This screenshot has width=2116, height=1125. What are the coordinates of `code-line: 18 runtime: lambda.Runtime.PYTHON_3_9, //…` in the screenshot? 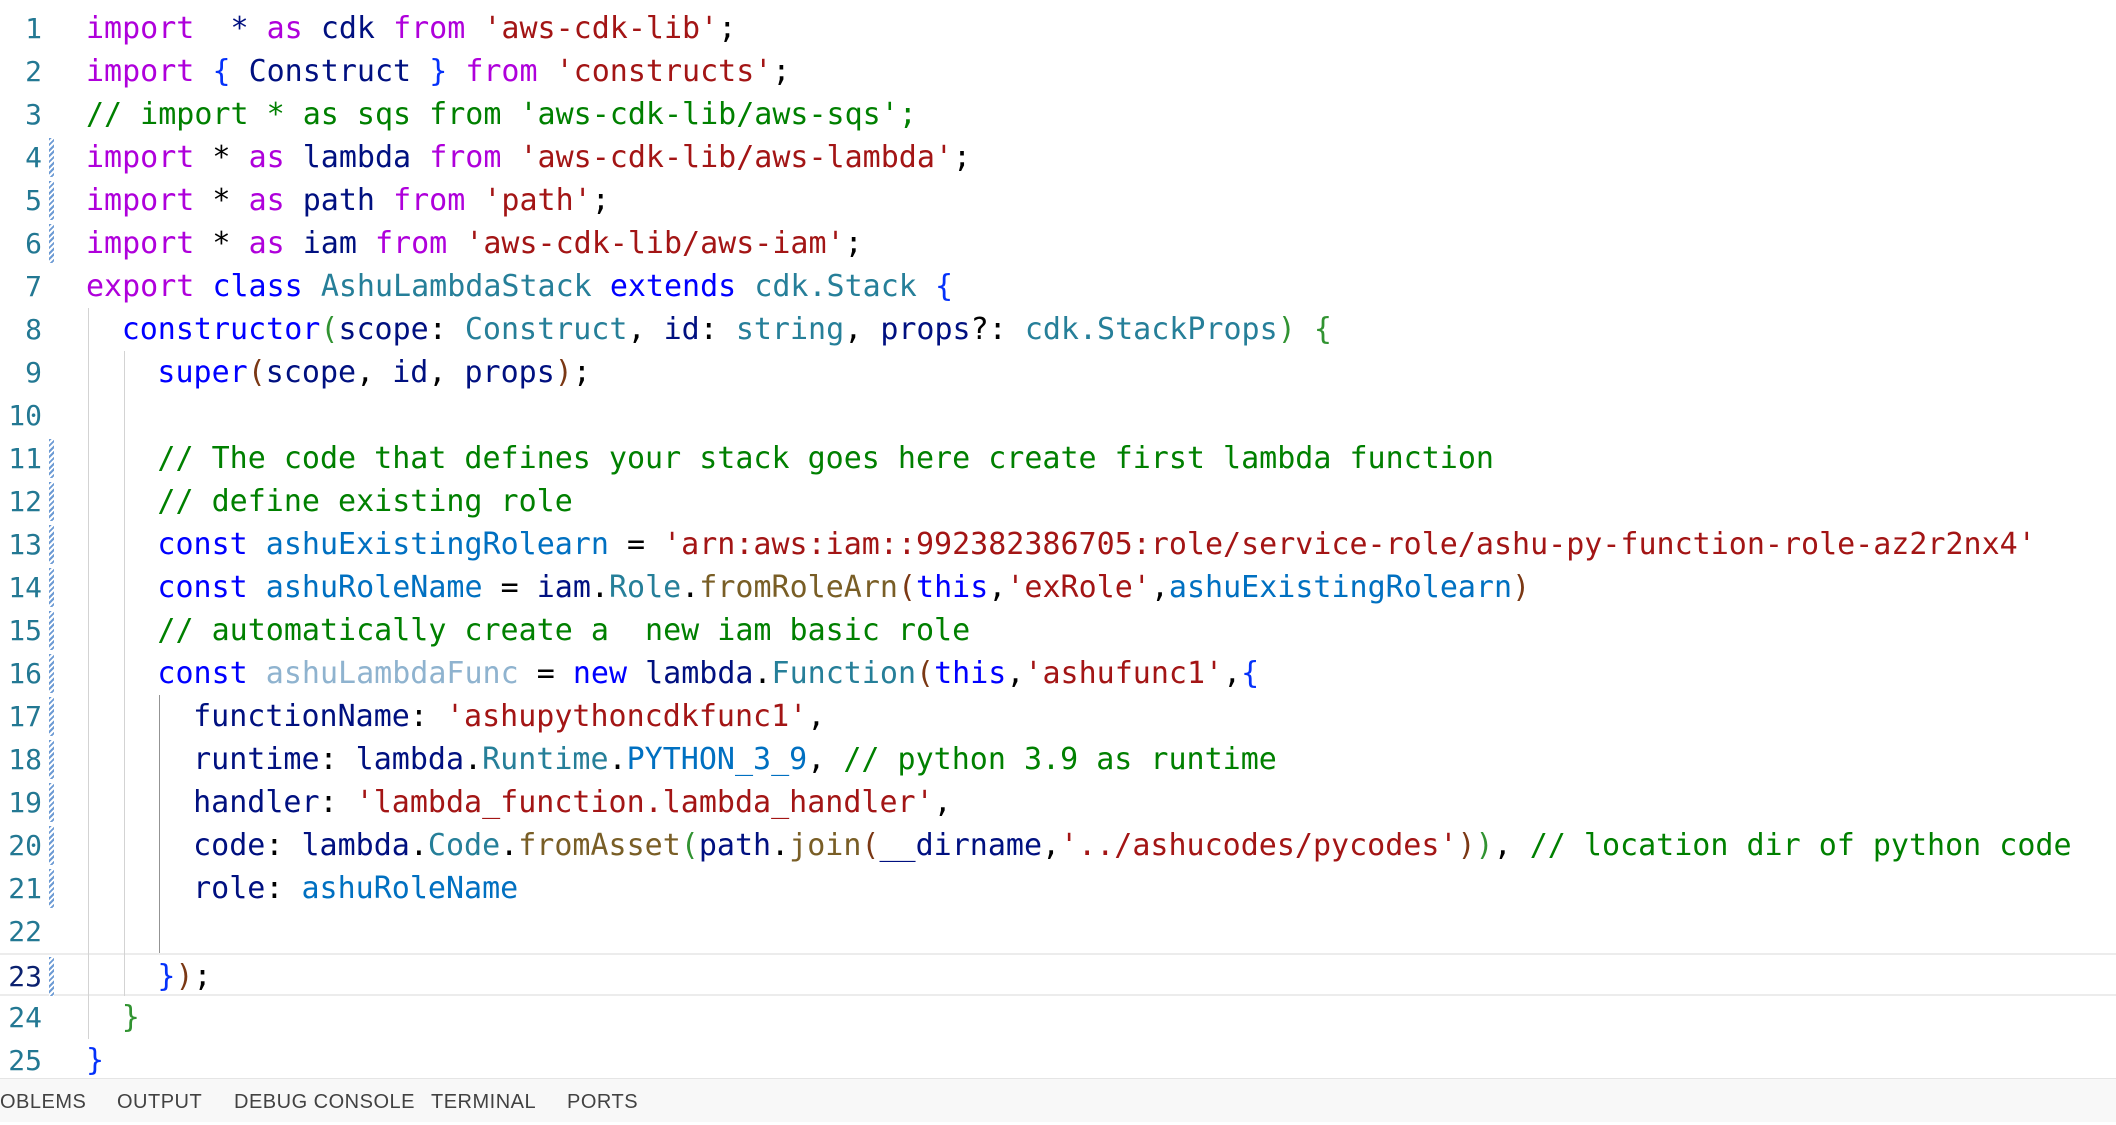 It's located at (1058, 759).